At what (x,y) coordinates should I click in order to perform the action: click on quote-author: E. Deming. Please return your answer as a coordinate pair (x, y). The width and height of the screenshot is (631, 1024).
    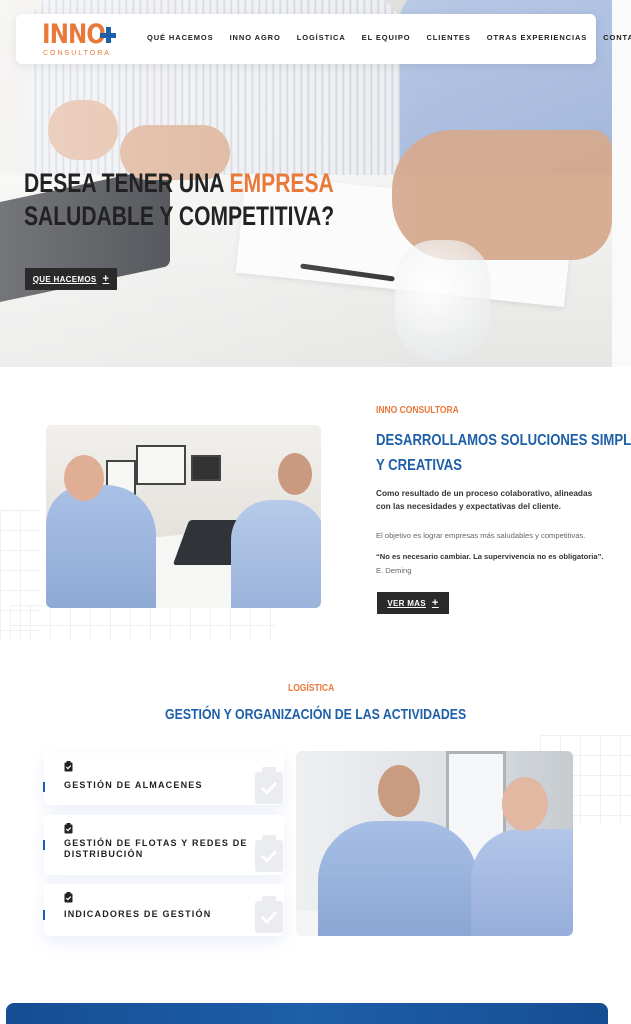
    Looking at the image, I should click on (394, 570).